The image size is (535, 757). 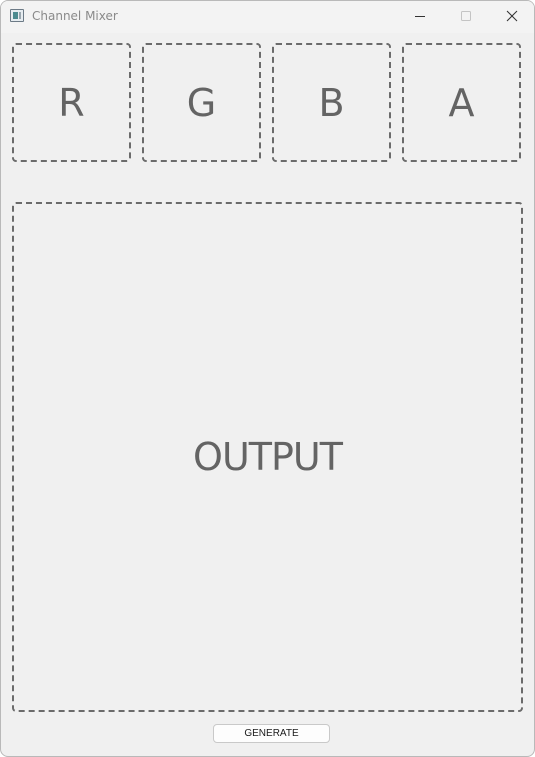 What do you see at coordinates (17, 15) in the screenshot?
I see `app-window-icon` at bounding box center [17, 15].